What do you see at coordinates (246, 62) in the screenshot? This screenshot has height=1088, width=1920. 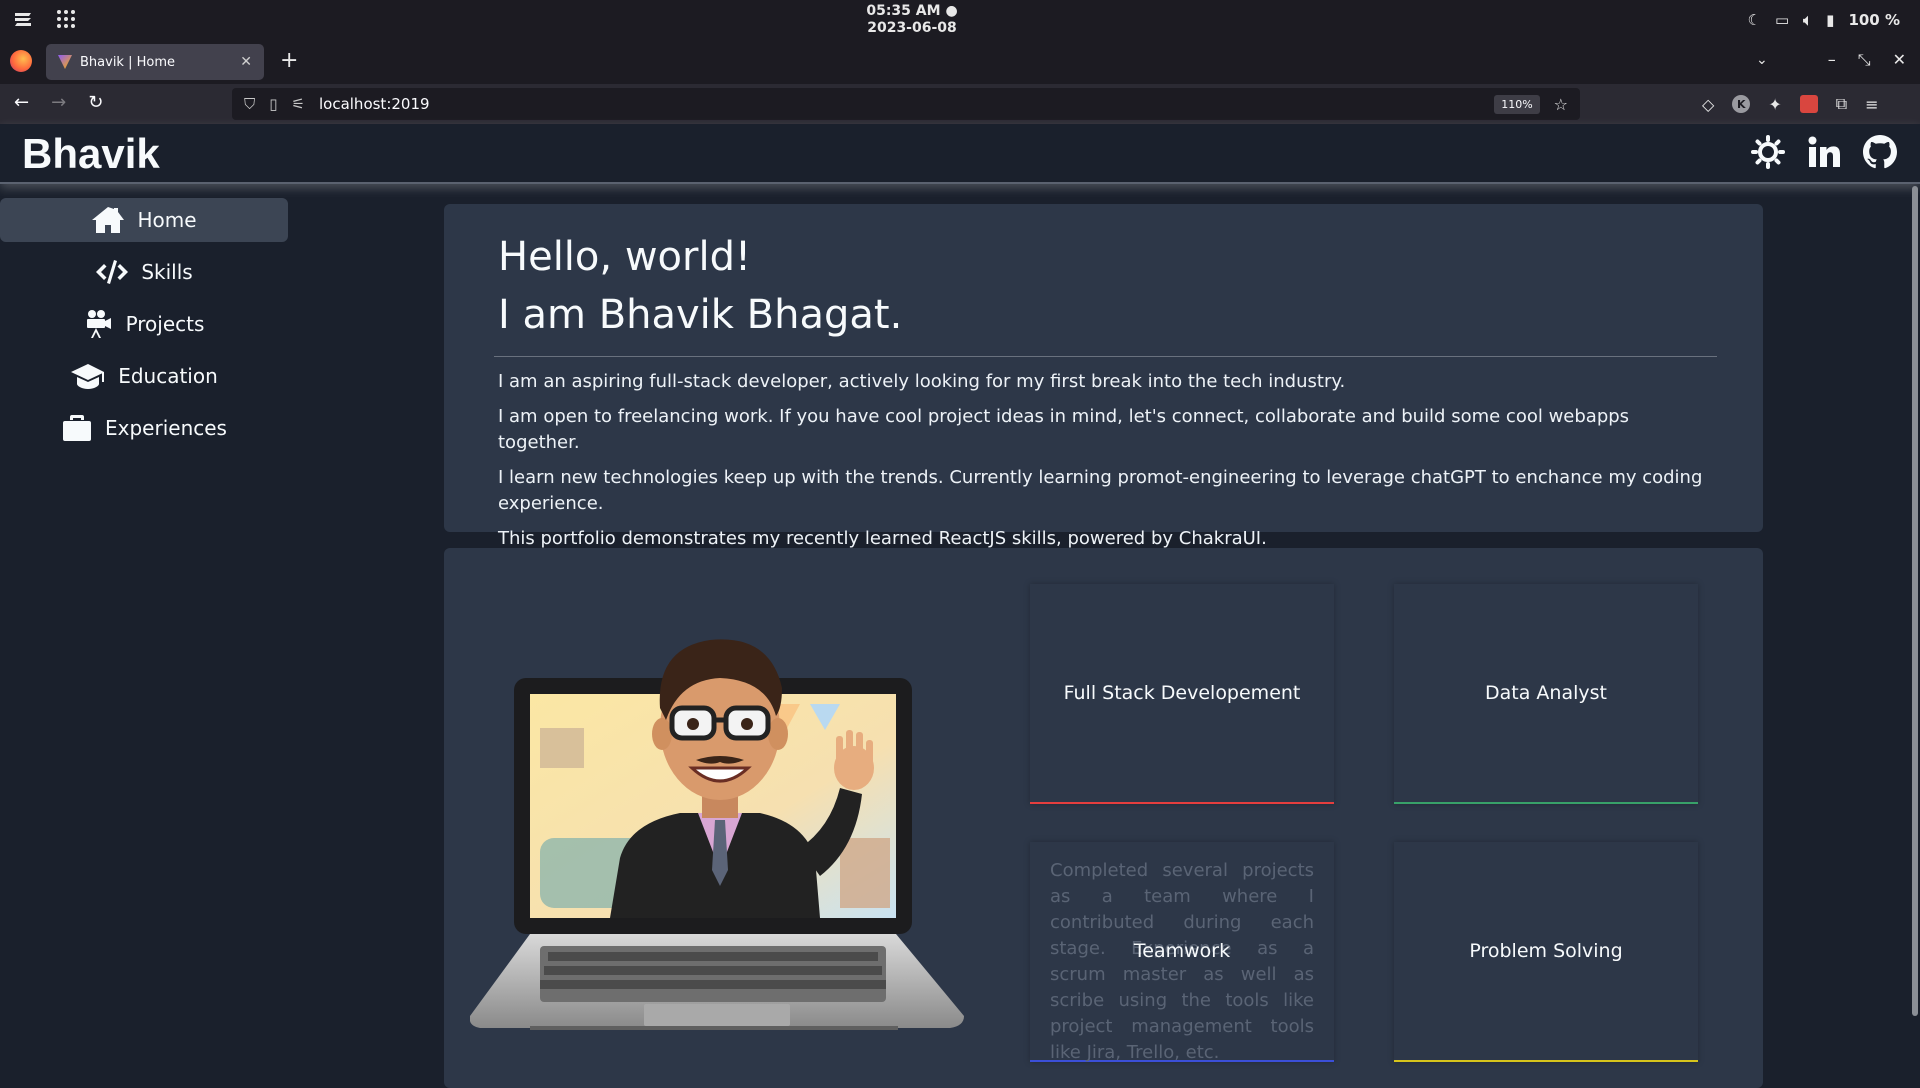 I see `tab-close-icon: ✕` at bounding box center [246, 62].